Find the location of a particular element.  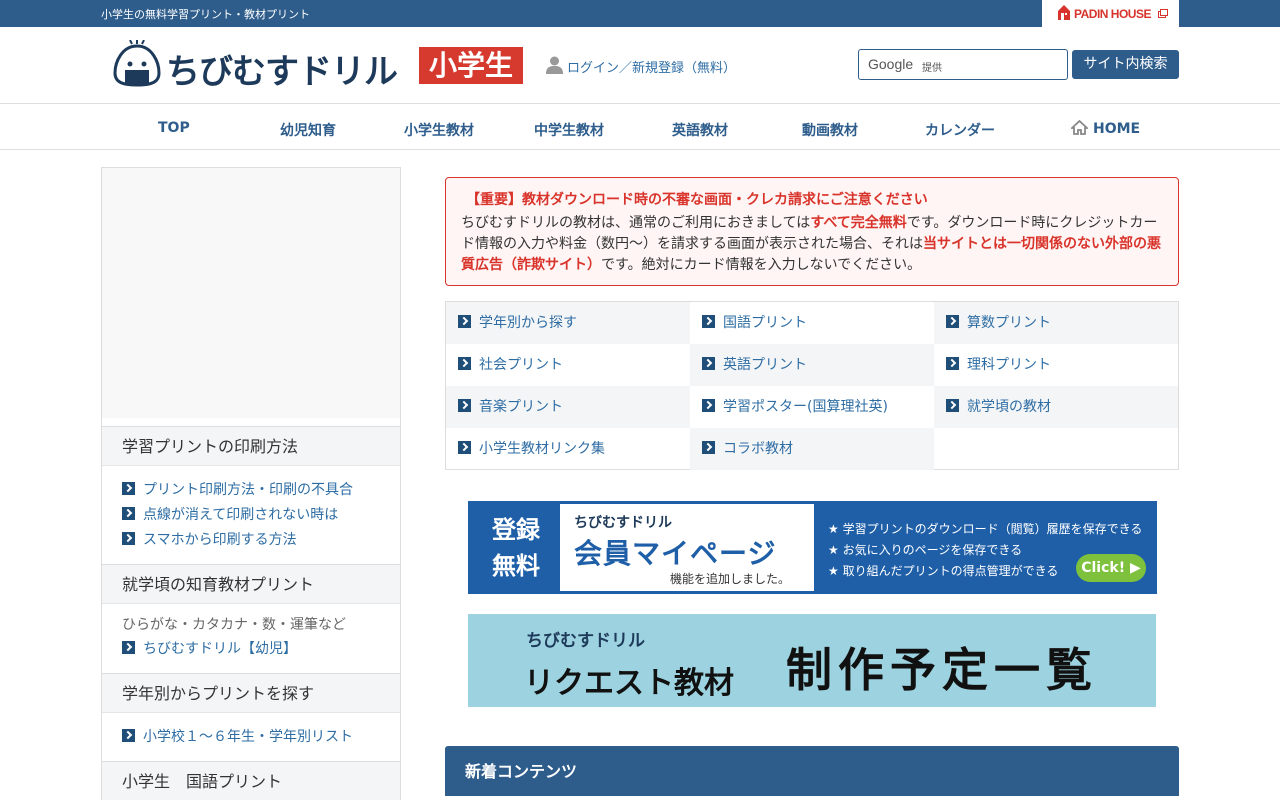

register-free-label: 登録 無料 is located at coordinates (516, 548).